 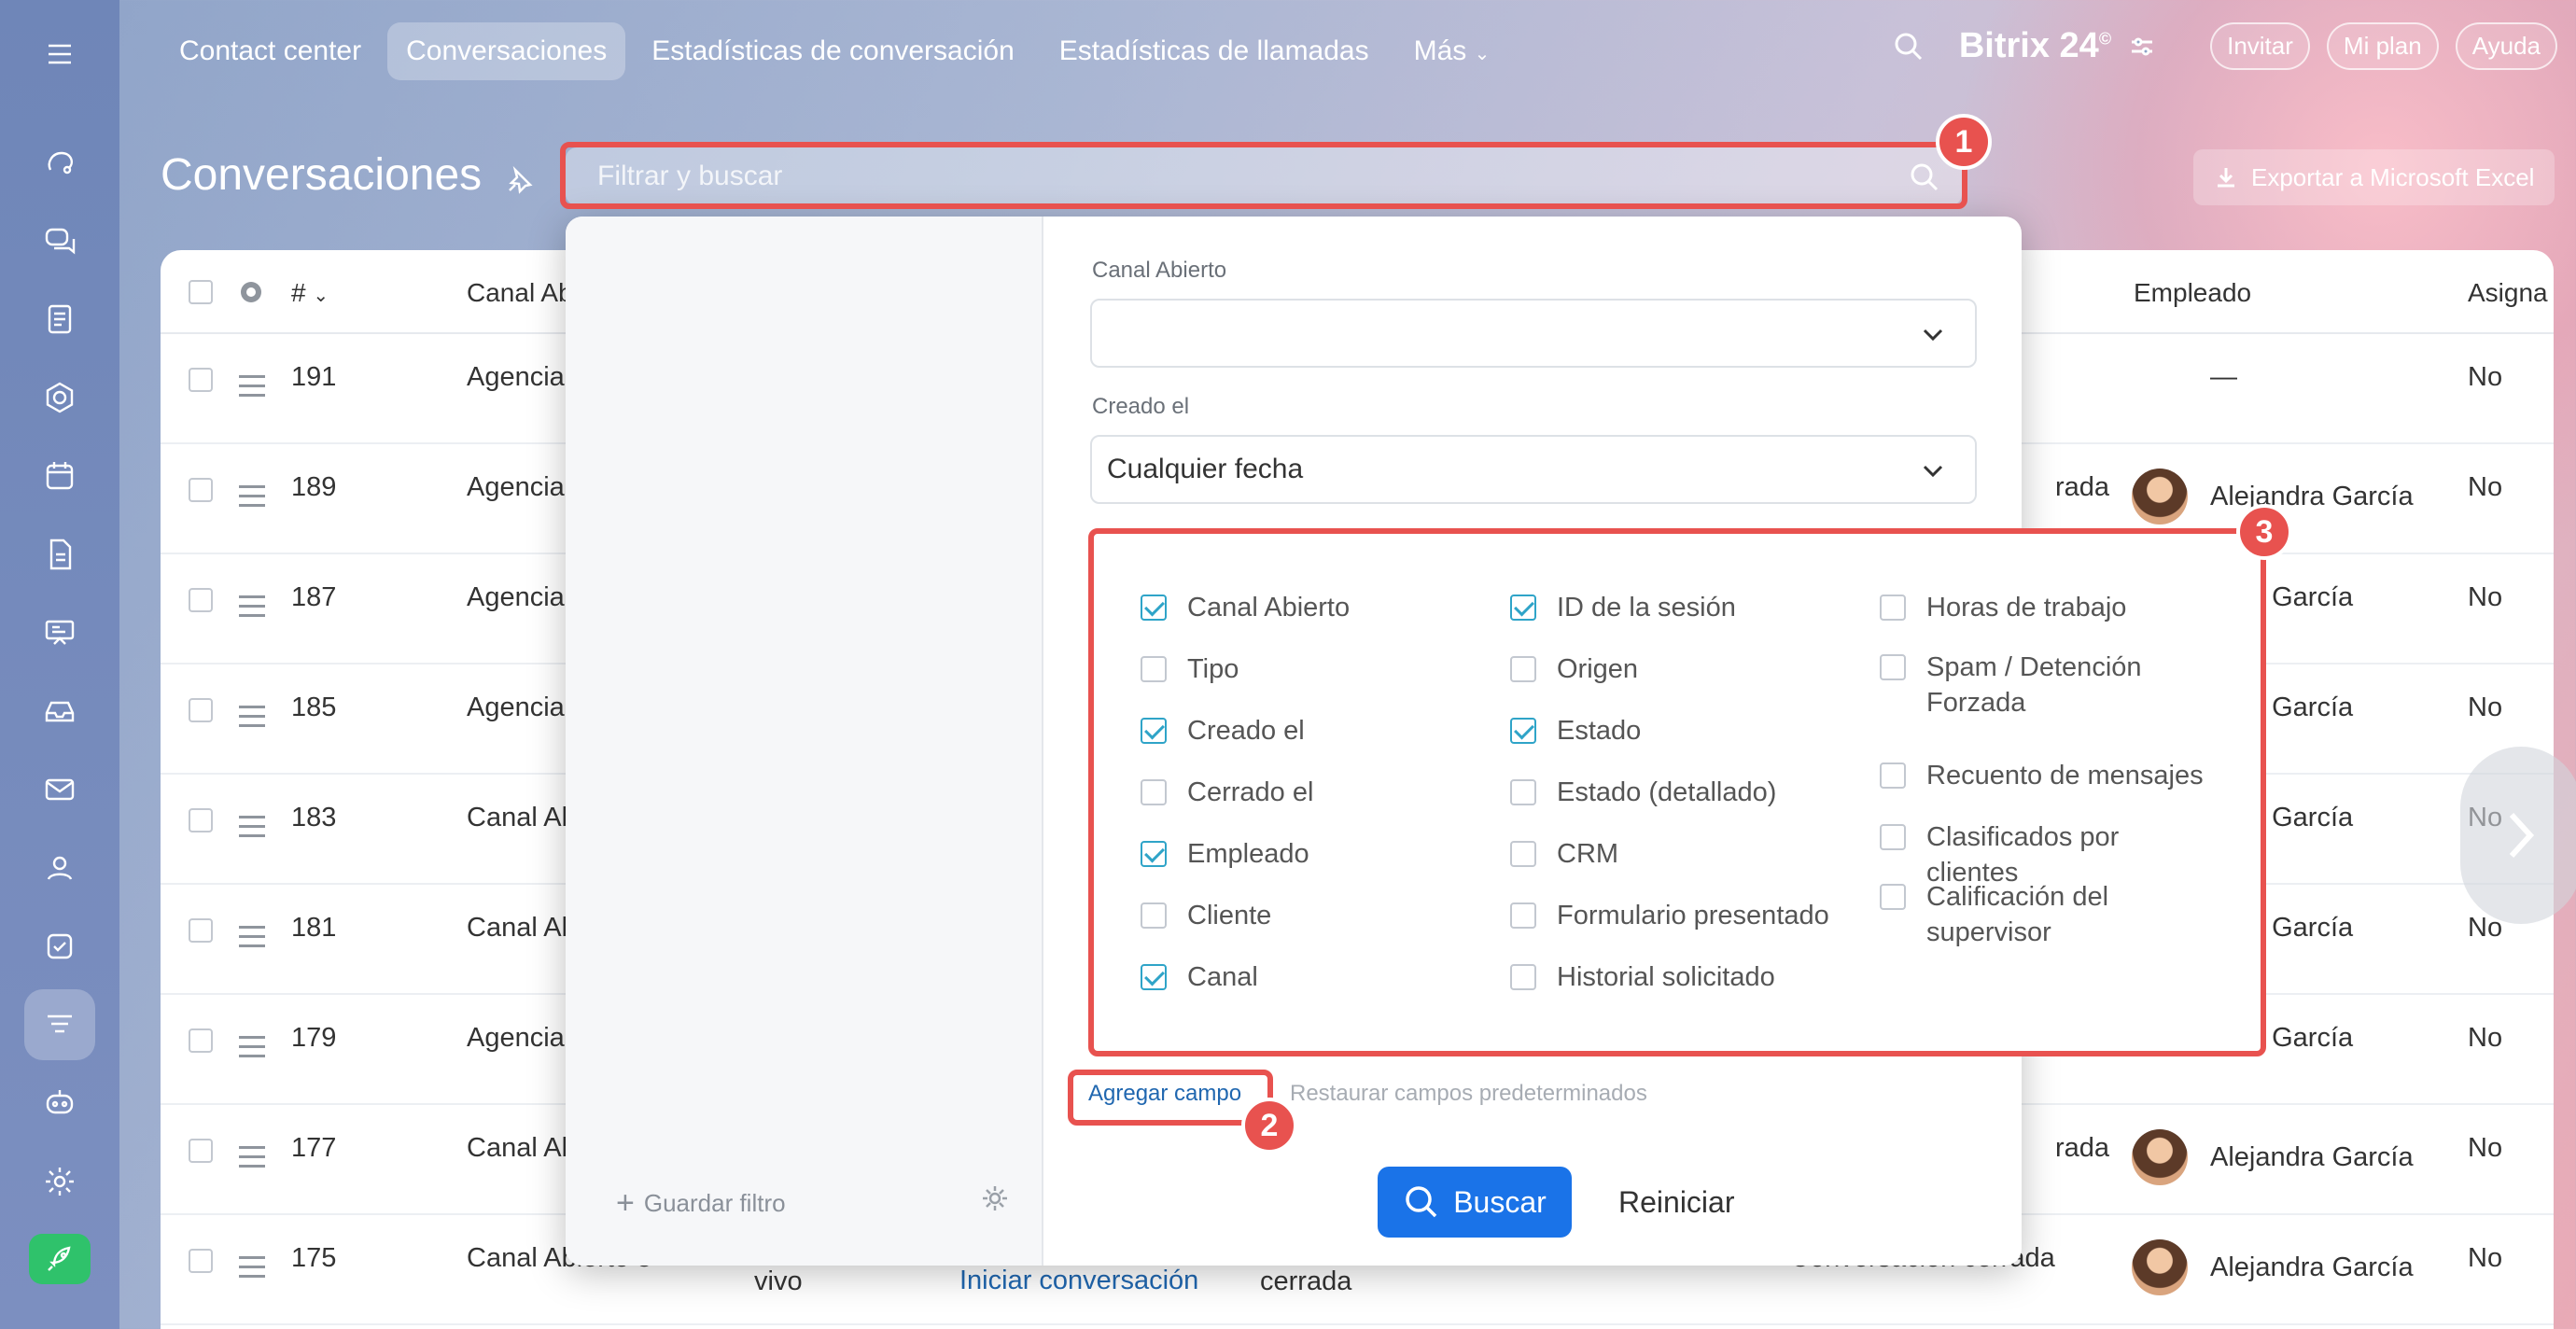 I want to click on field-option: Tipo, so click(x=1190, y=669).